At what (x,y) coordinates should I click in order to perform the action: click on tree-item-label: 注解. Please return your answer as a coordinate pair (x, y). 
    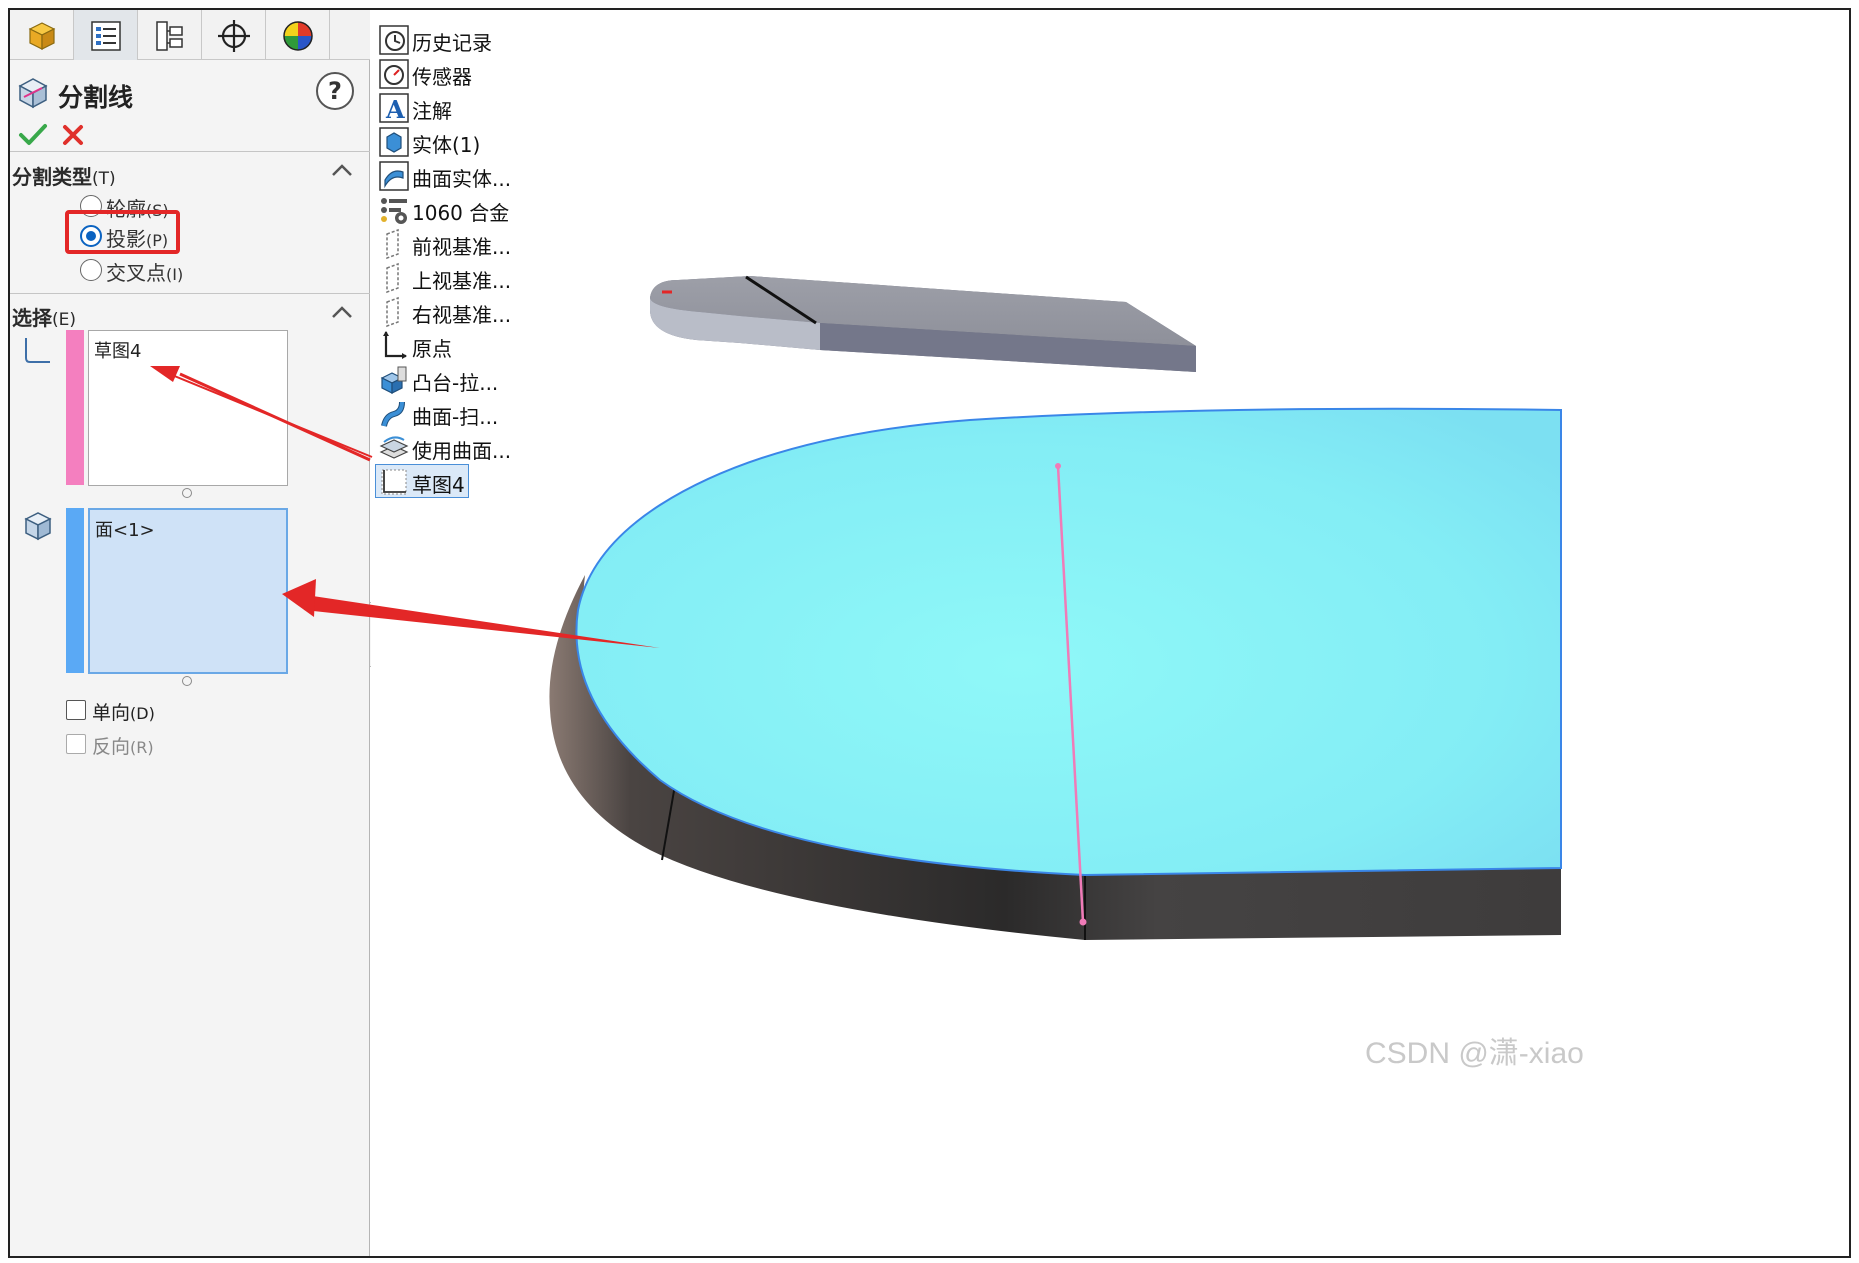
    Looking at the image, I should click on (432, 111).